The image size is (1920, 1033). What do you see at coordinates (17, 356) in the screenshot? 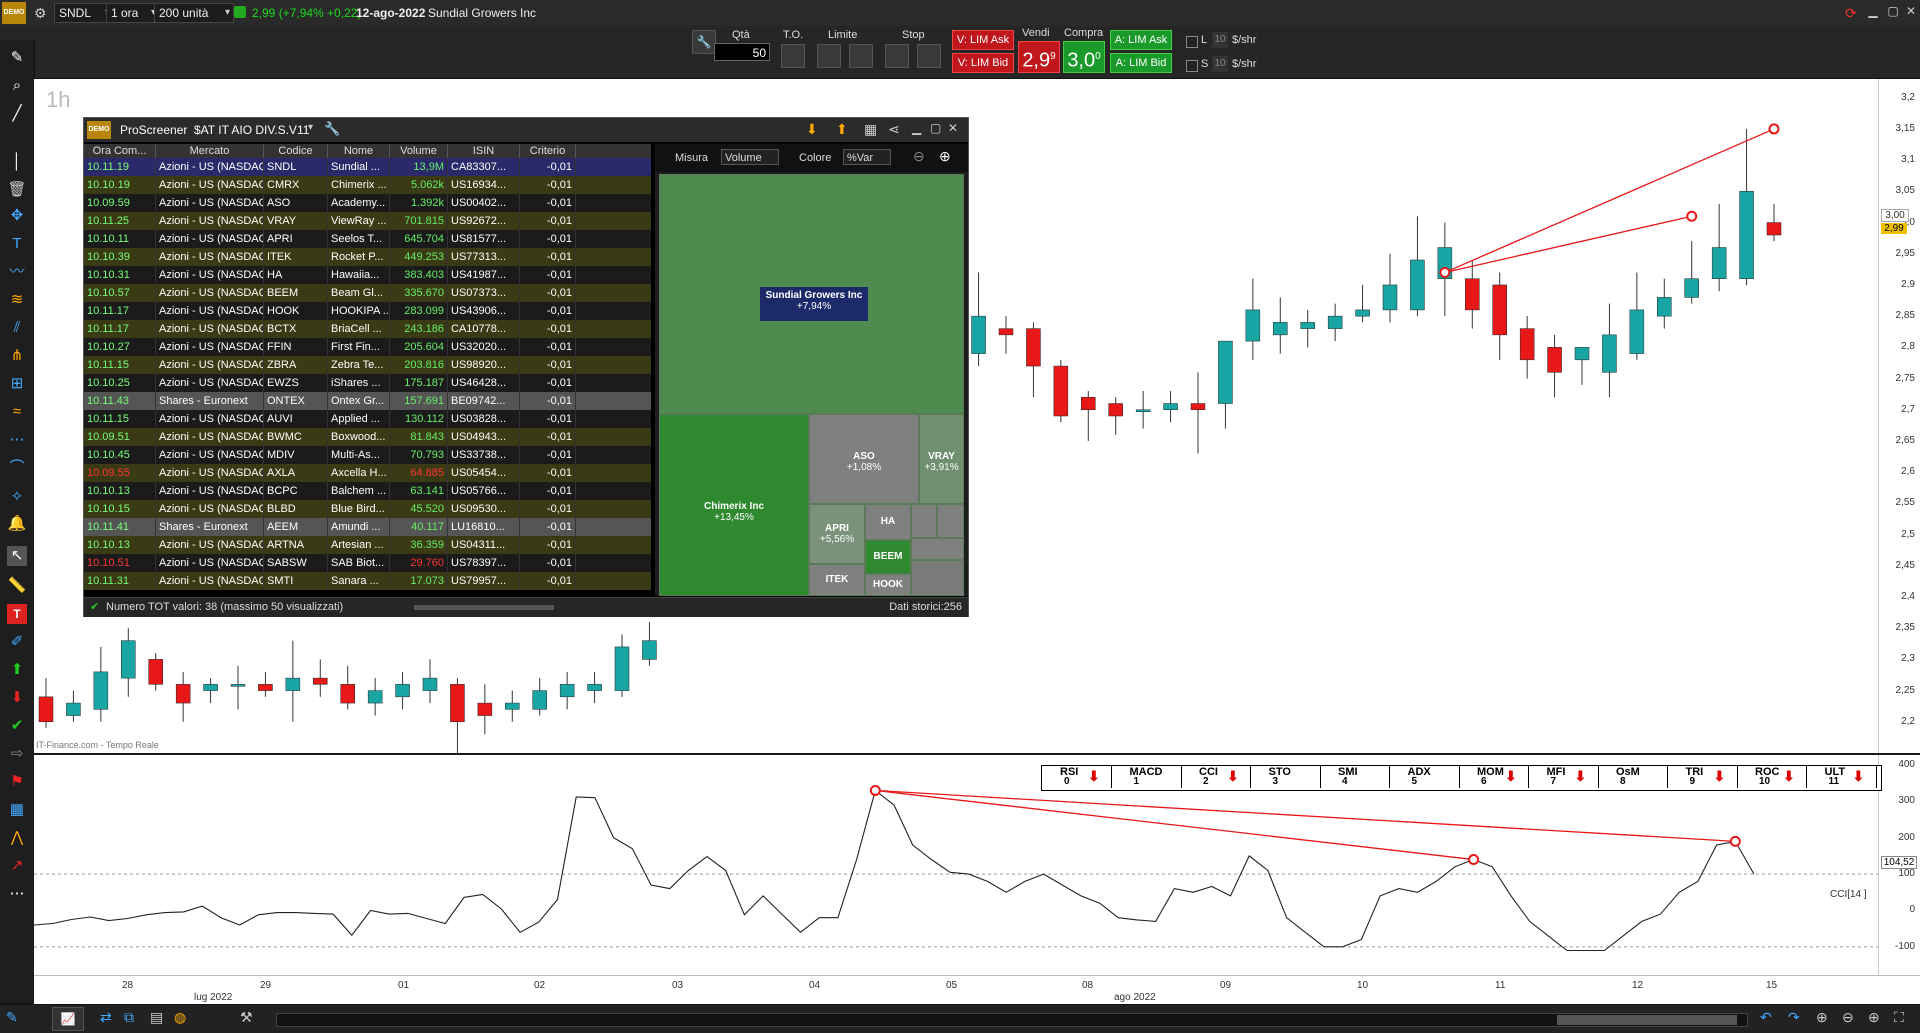
I see `fan-icon: ⋔` at bounding box center [17, 356].